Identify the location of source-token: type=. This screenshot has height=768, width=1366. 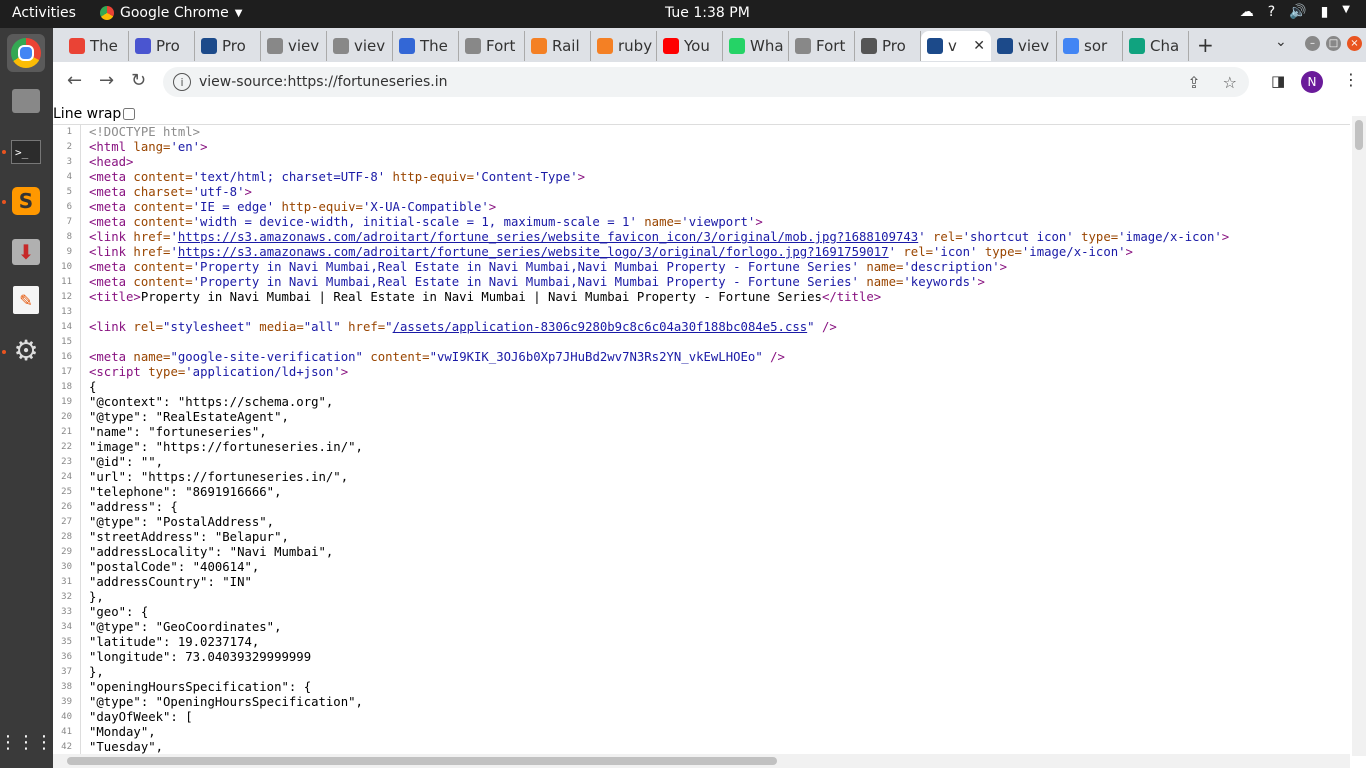
(1100, 237).